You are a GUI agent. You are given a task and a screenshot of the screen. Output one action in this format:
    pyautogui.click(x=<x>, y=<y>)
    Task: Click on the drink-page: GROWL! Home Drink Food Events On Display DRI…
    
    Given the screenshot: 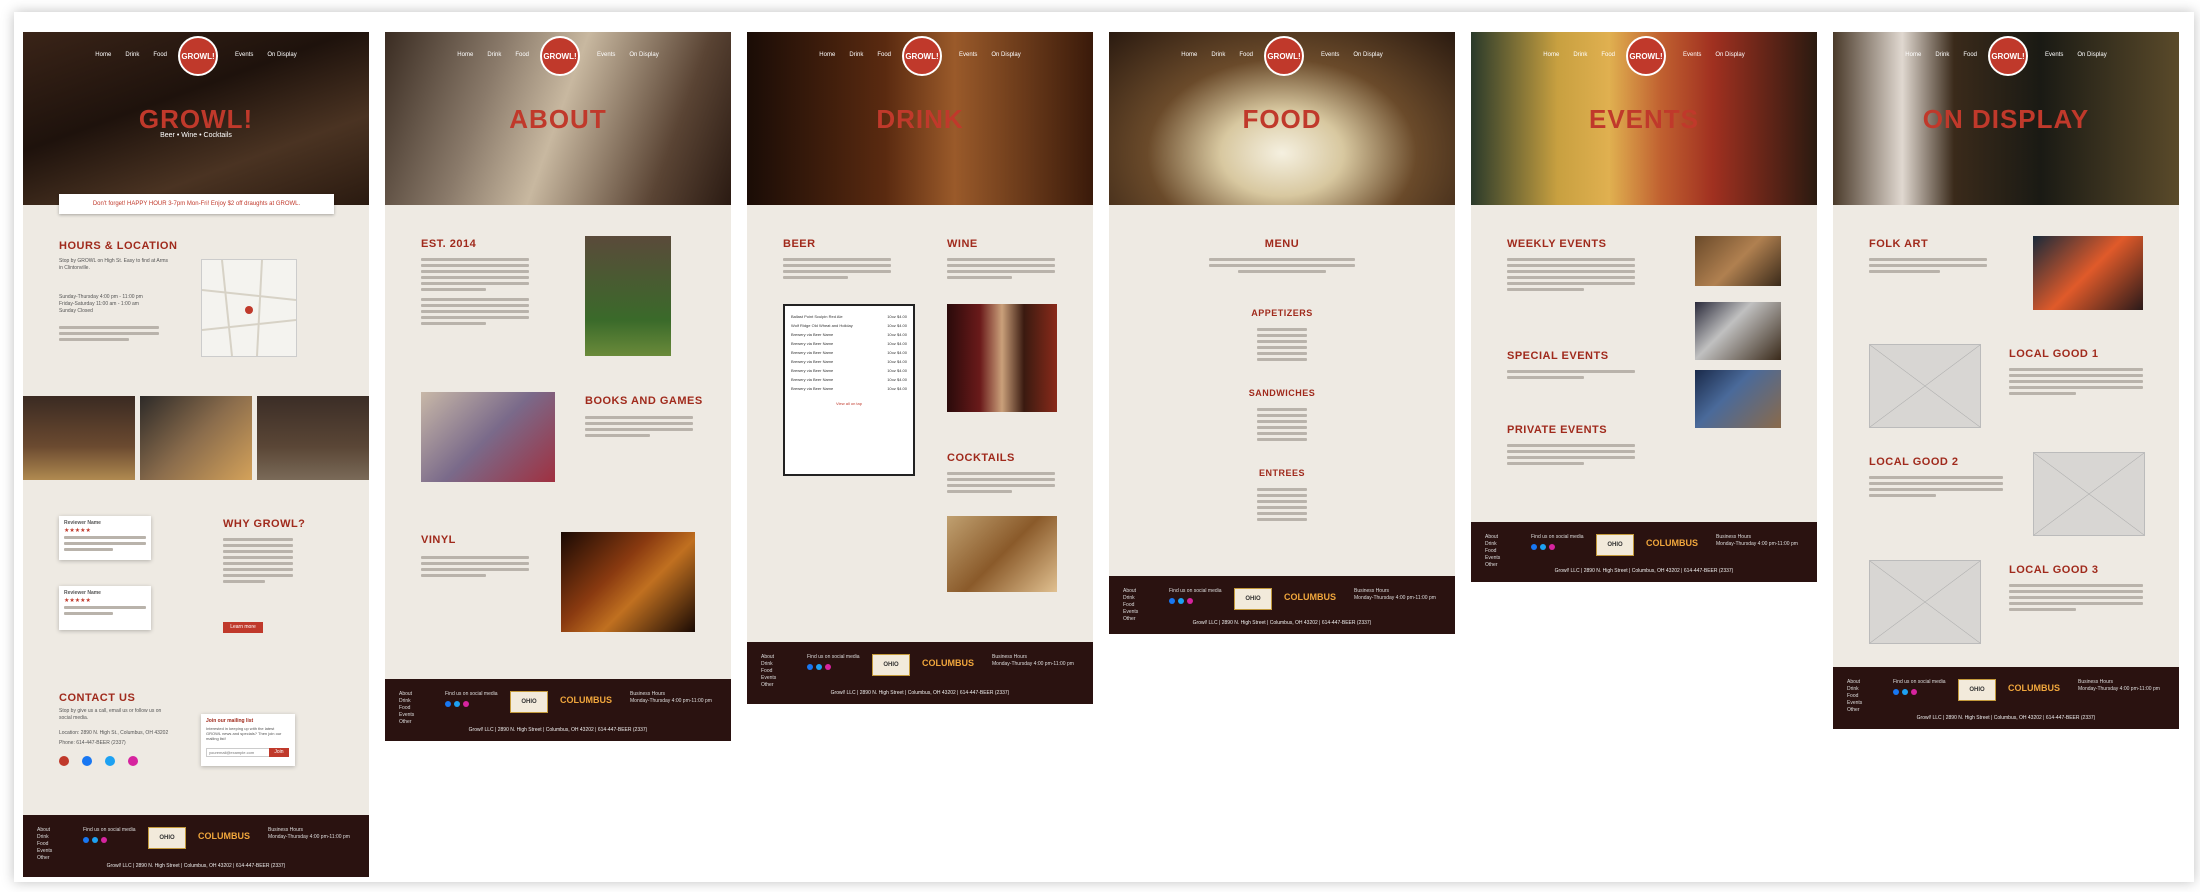 What is the action you would take?
    pyautogui.click(x=920, y=368)
    